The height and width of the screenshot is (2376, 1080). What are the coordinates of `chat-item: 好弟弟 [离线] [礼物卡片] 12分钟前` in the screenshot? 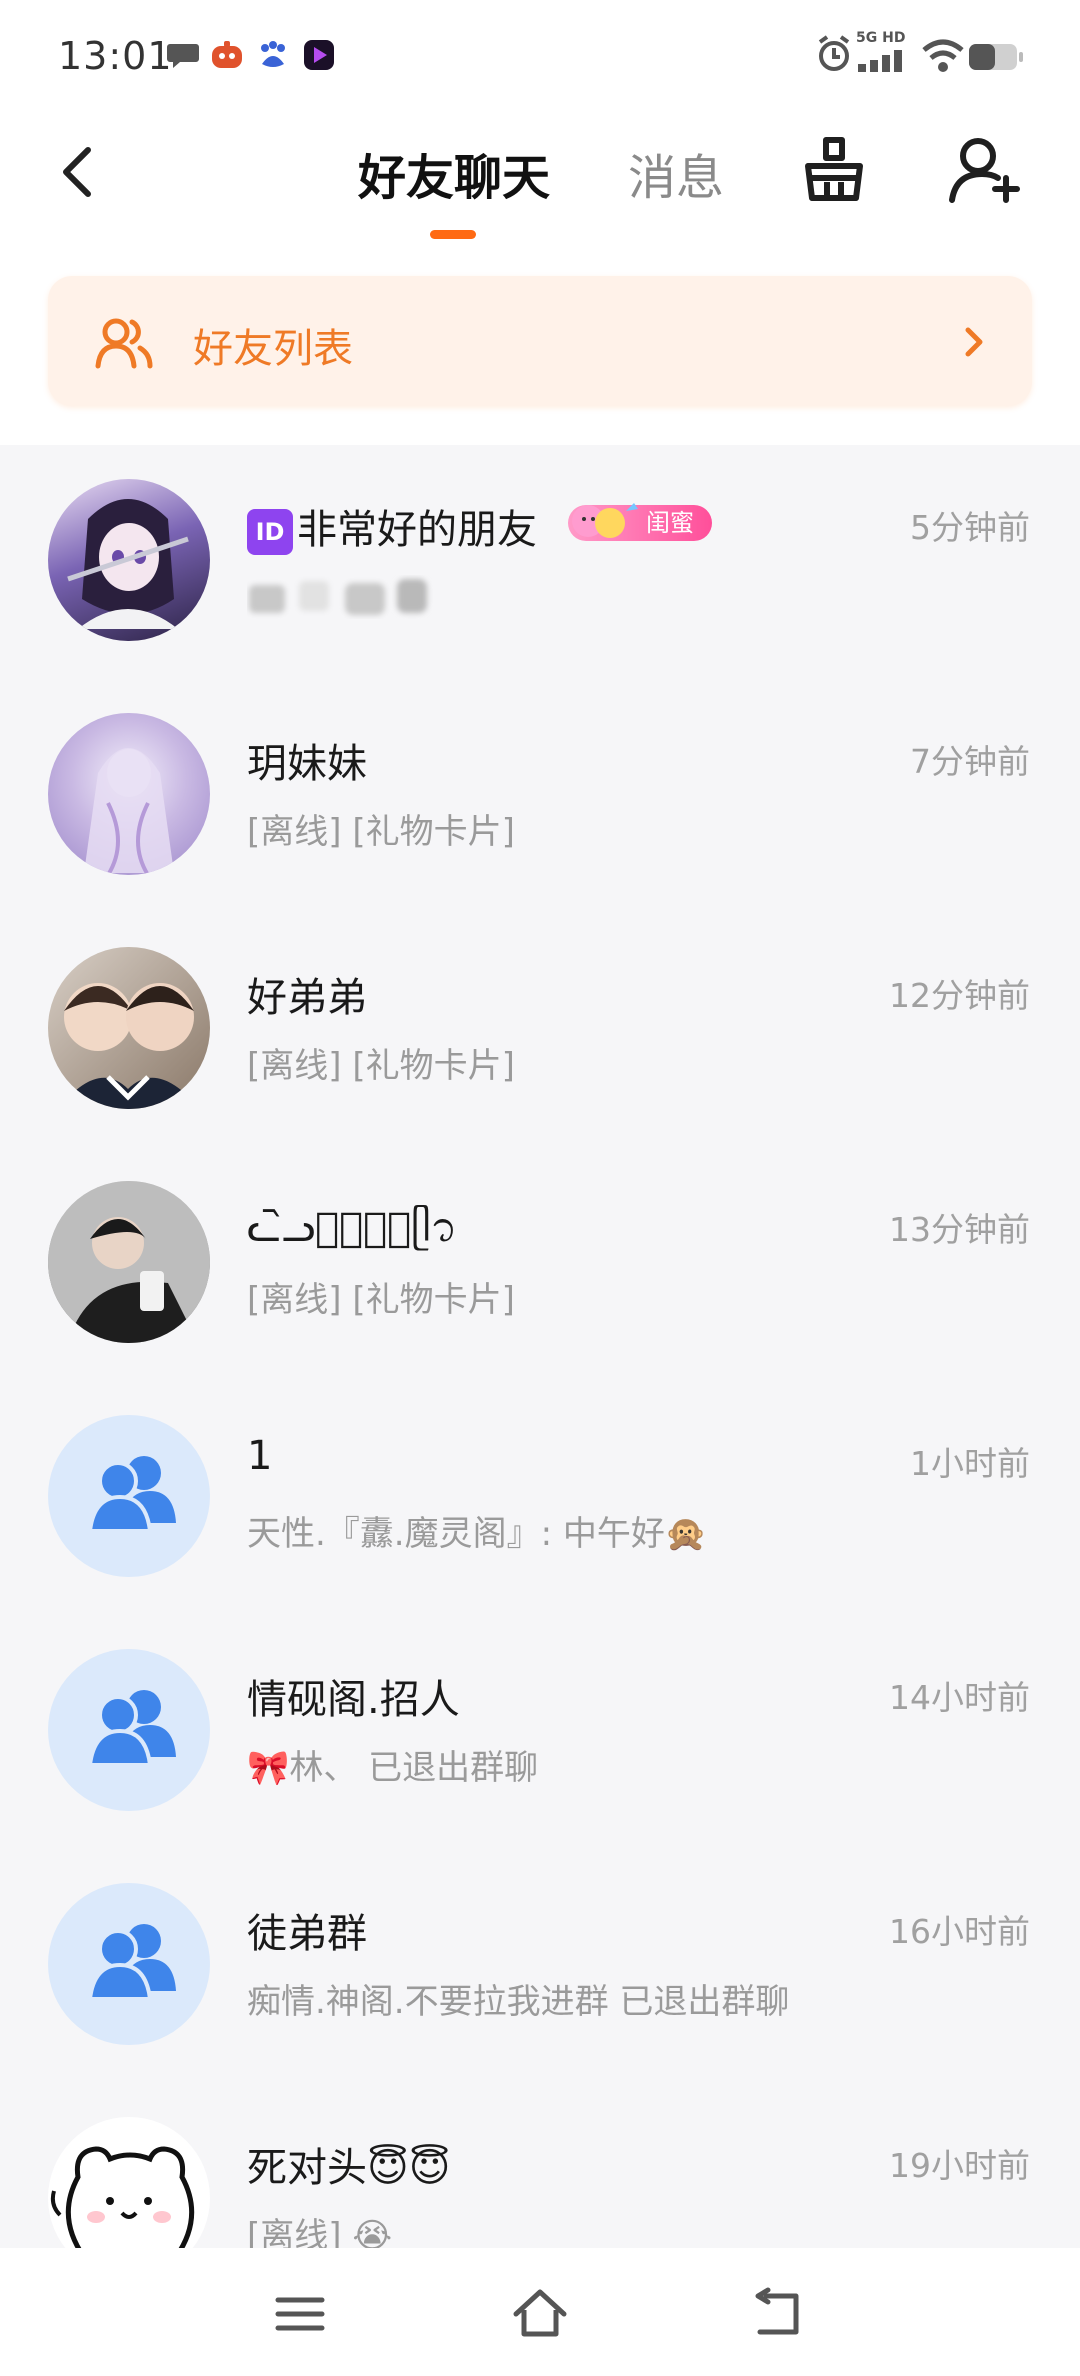 It's located at (540, 1030).